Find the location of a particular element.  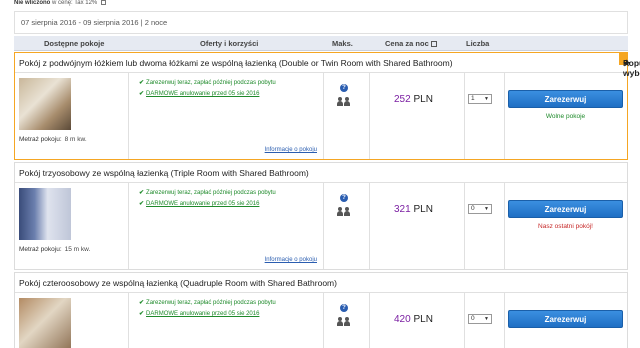

tax-note-text: w cenę: Tax 12% is located at coordinates (75, 3).